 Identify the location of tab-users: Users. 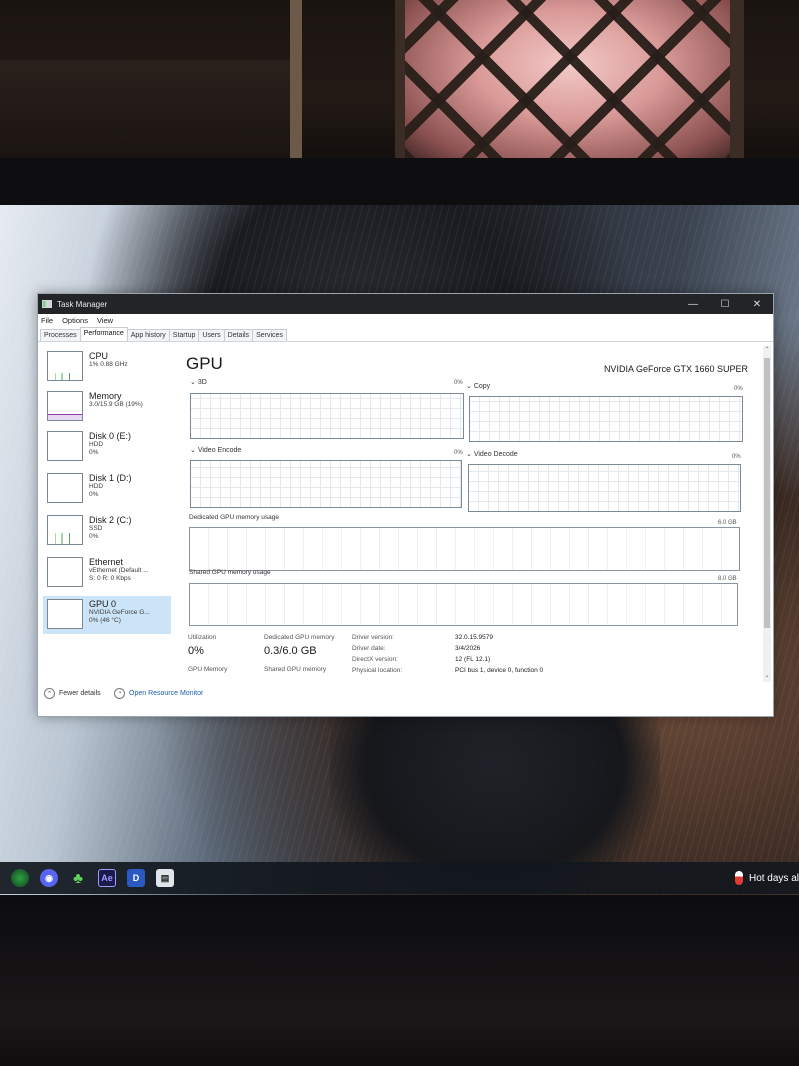
(211, 335).